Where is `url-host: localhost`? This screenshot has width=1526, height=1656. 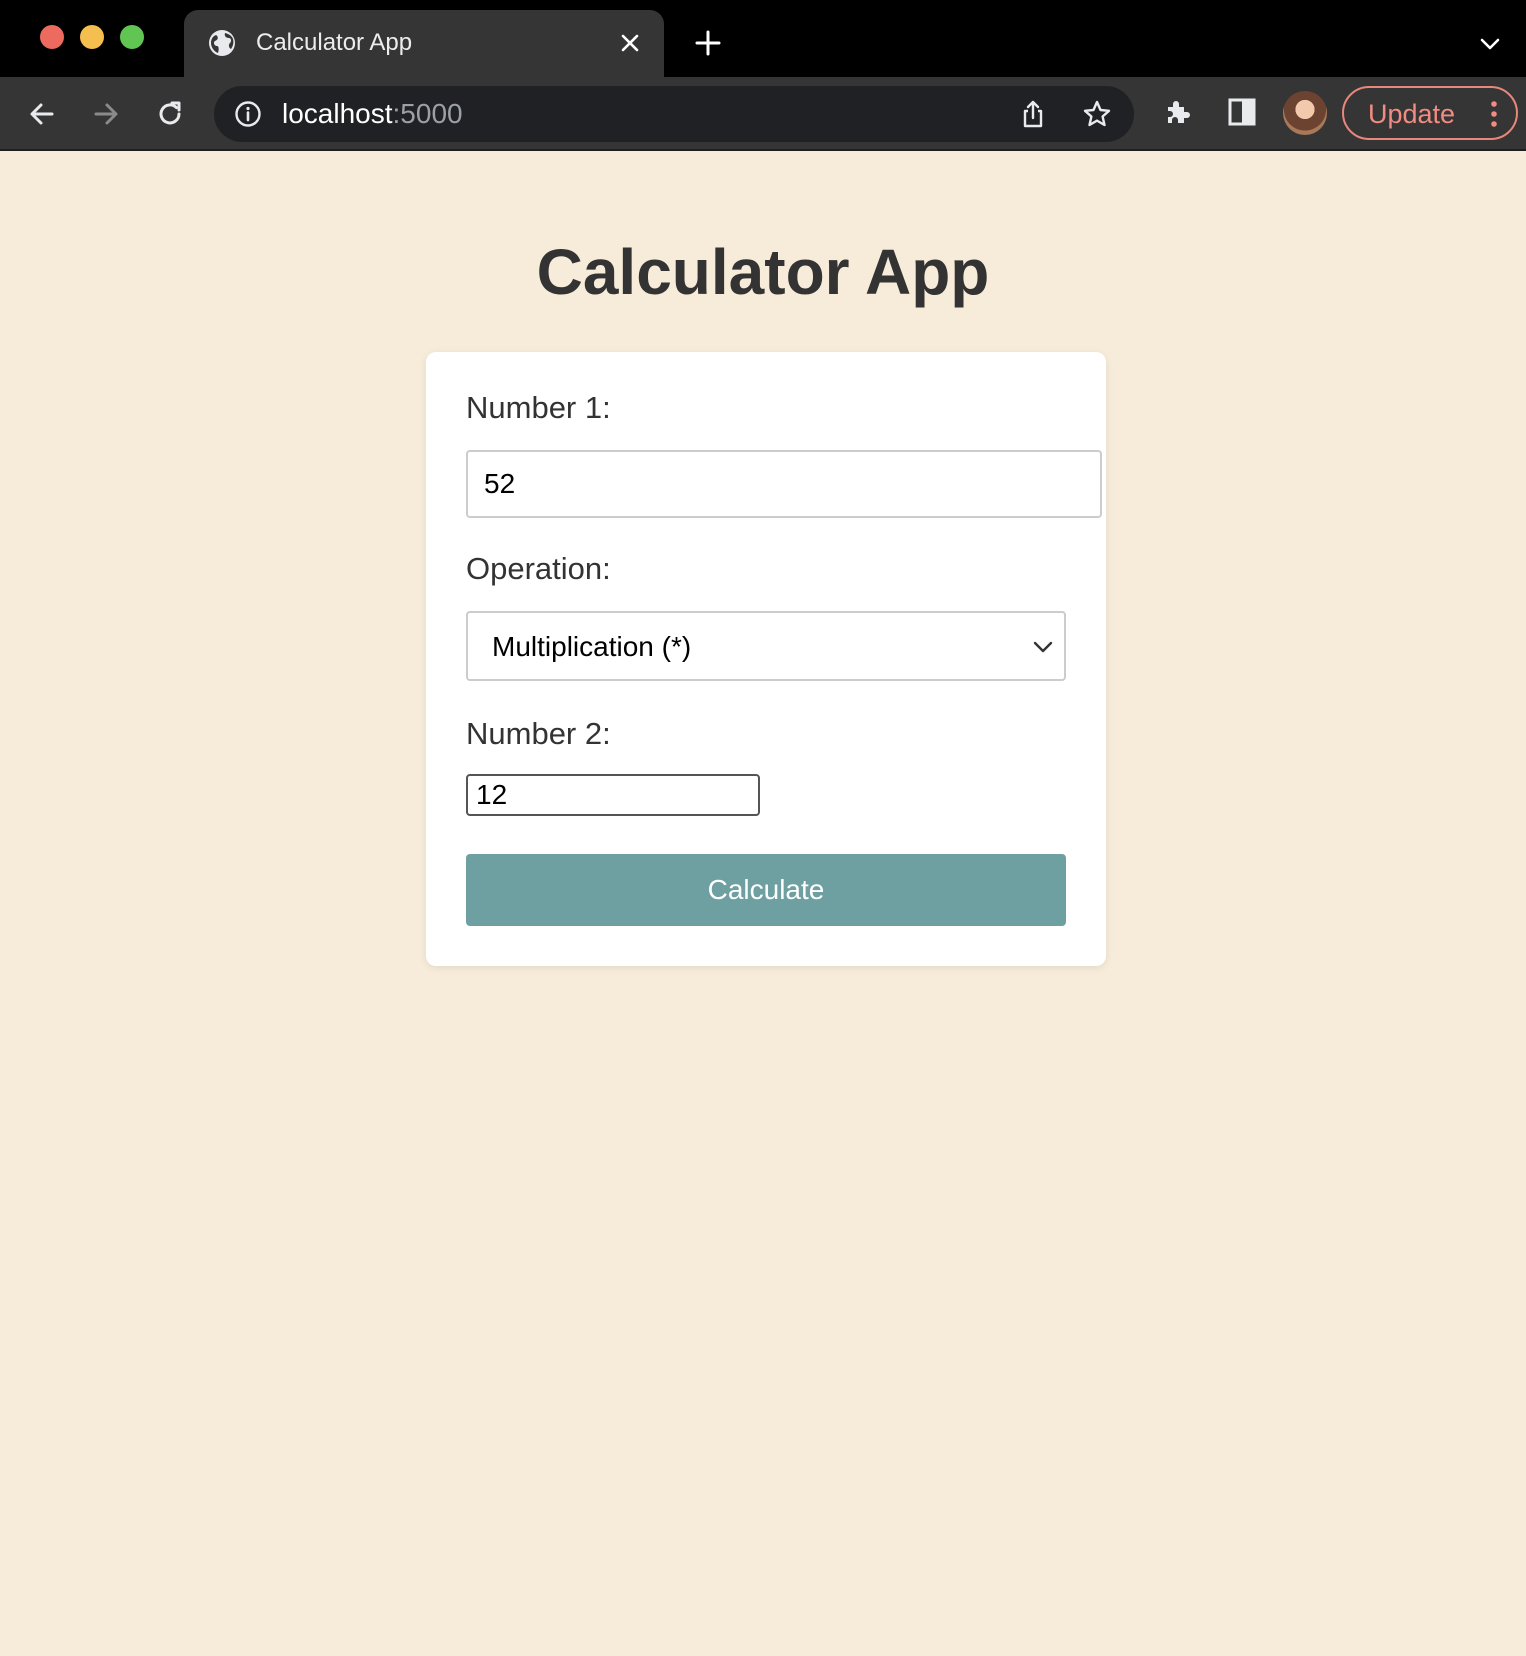
url-host: localhost is located at coordinates (337, 113).